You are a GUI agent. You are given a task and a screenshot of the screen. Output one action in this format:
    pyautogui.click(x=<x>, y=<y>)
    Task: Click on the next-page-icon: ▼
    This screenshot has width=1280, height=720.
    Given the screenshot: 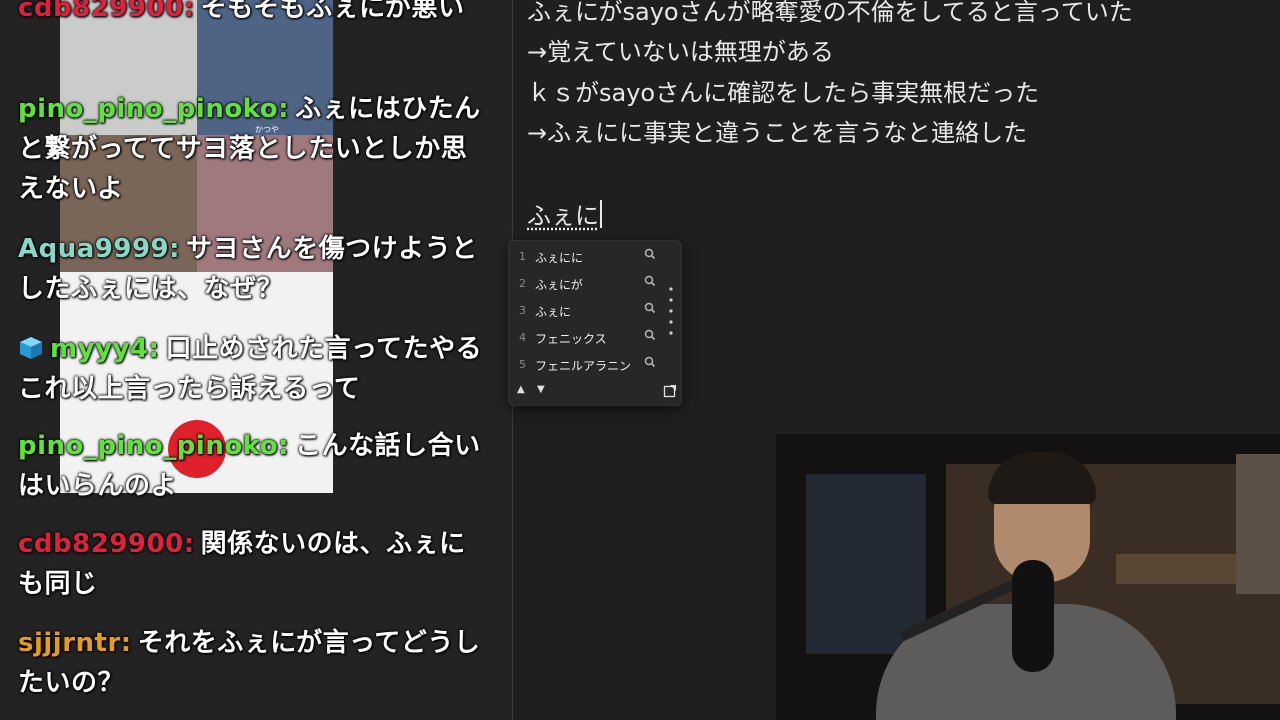 What is the action you would take?
    pyautogui.click(x=541, y=389)
    